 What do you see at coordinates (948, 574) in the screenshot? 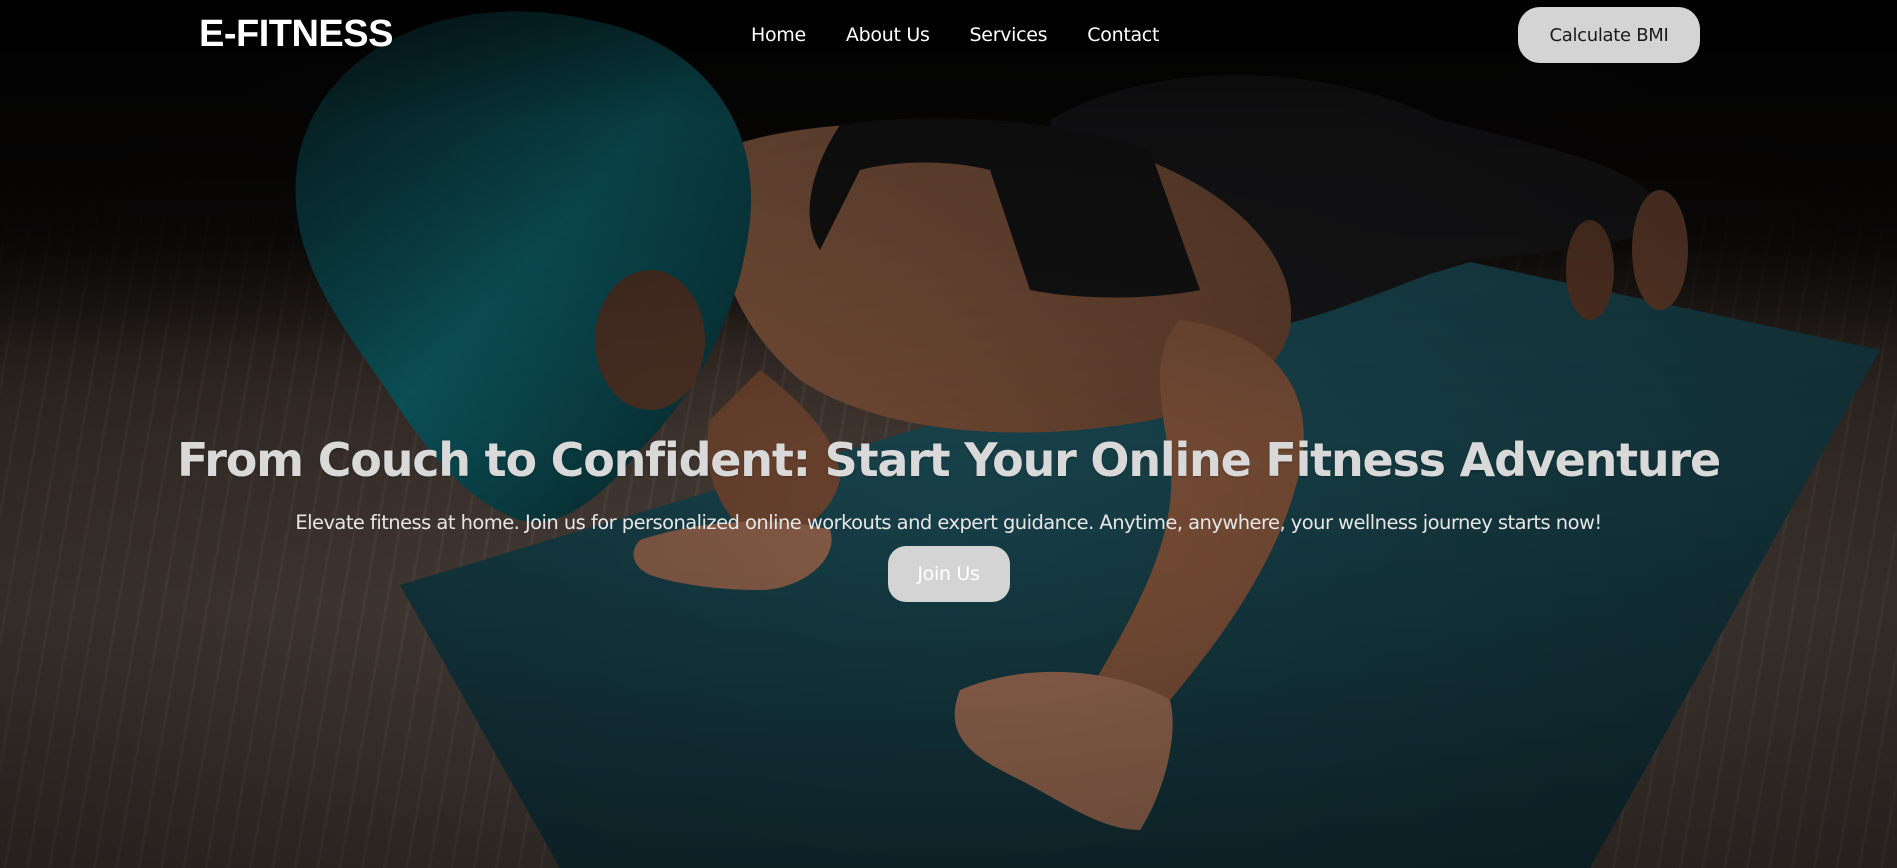
I see `join-us-button: Join Us` at bounding box center [948, 574].